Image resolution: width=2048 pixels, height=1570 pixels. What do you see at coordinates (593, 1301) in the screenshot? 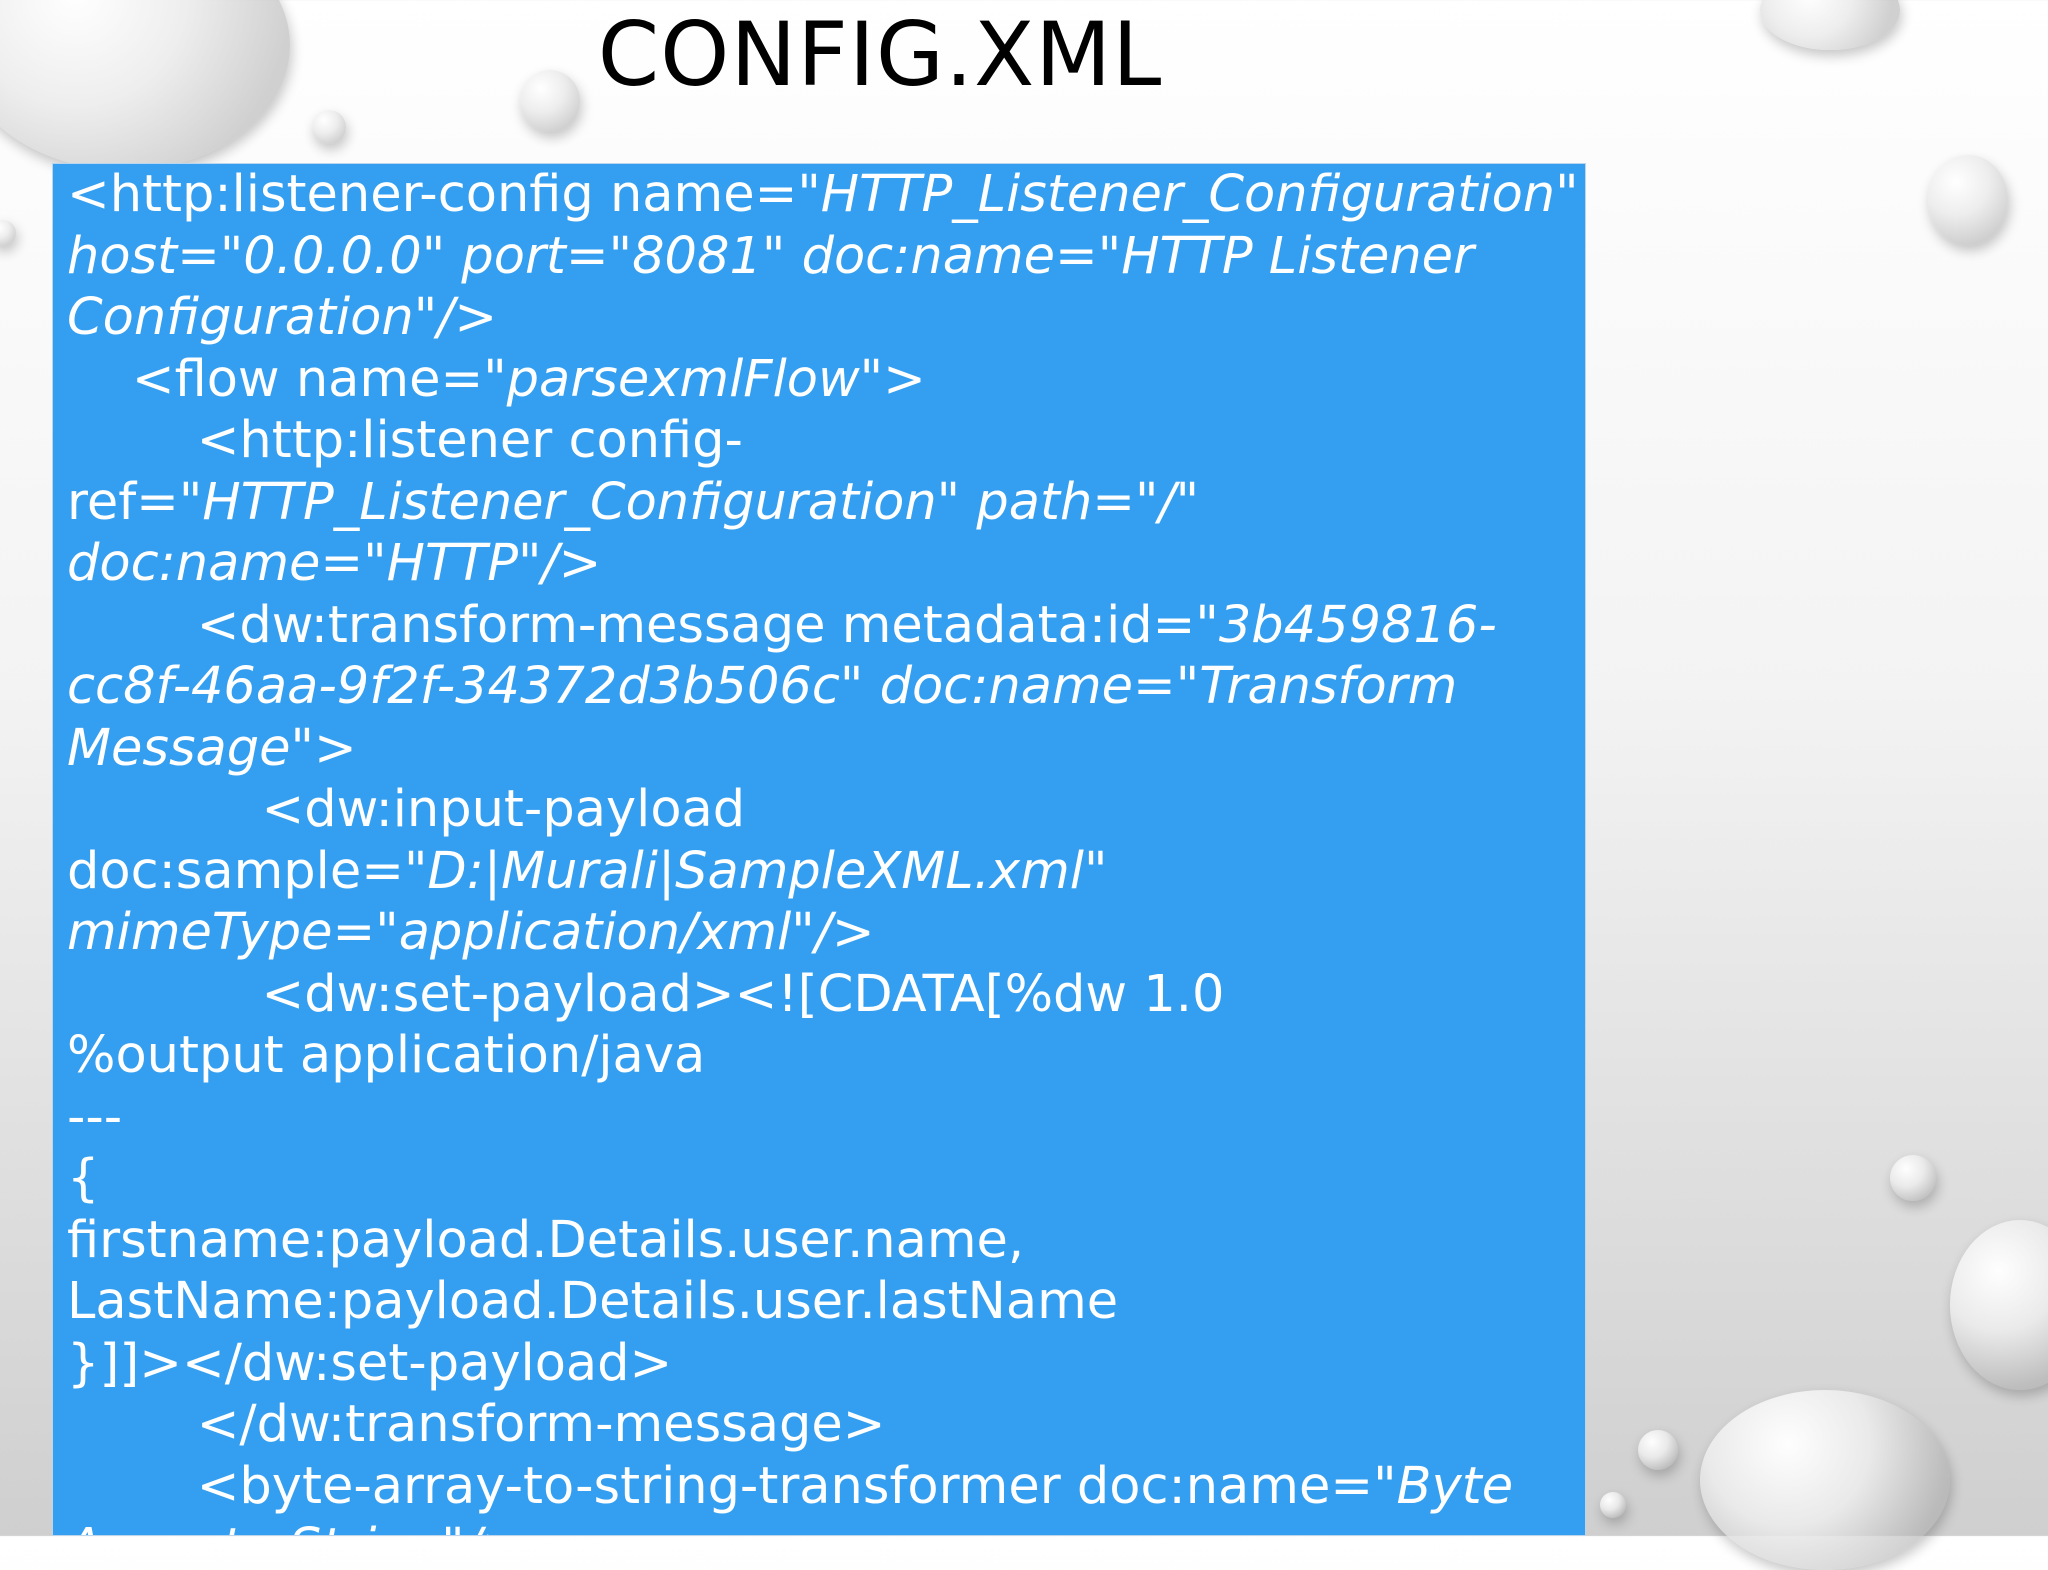
I see `code-segment: LastName:payload.Details.user.lastName` at bounding box center [593, 1301].